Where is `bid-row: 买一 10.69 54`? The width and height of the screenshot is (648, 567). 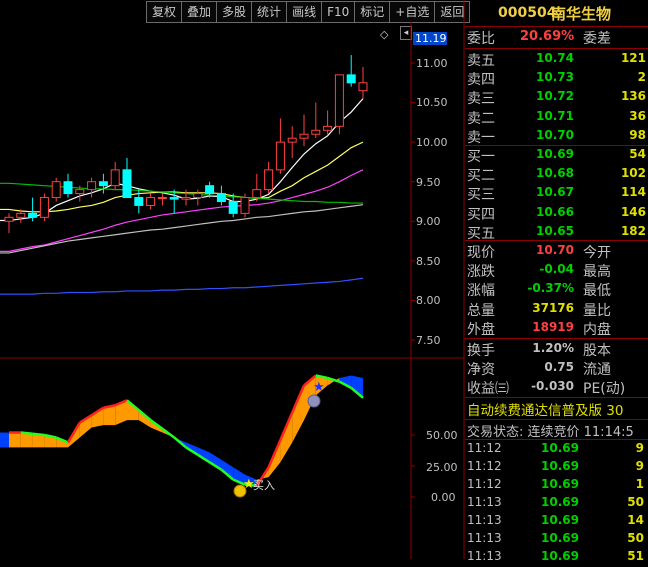 bid-row: 买一 10.69 54 is located at coordinates (556, 155).